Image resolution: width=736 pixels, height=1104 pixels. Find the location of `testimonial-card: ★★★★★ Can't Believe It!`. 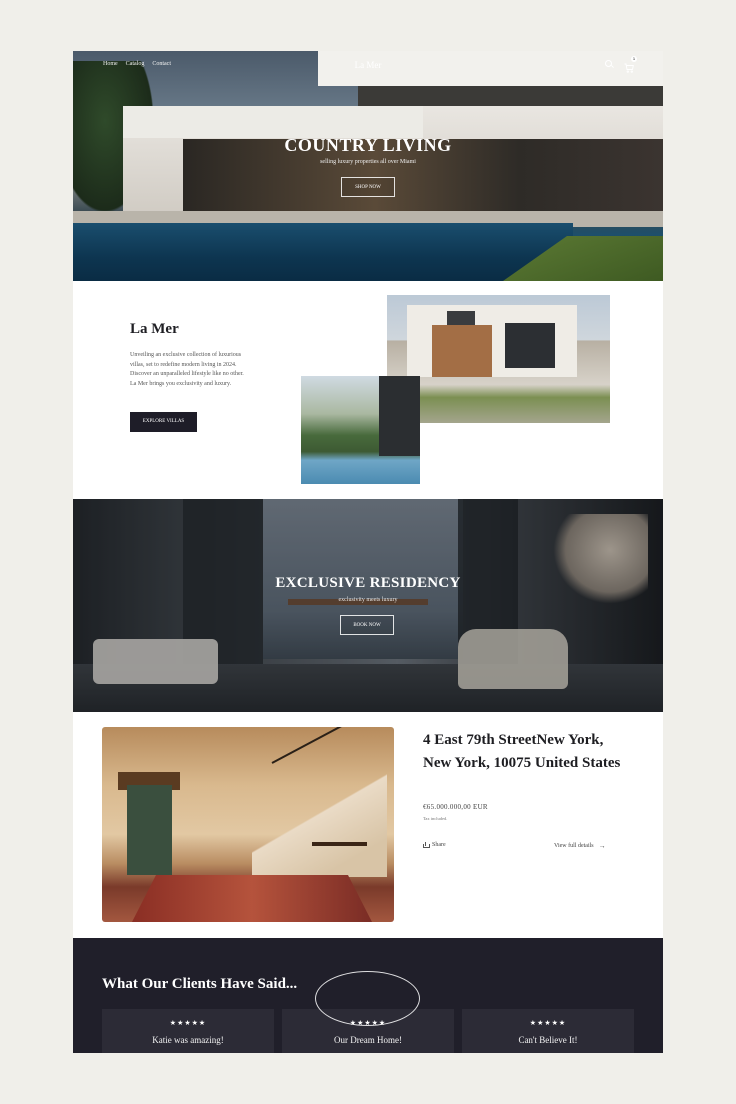

testimonial-card: ★★★★★ Can't Believe It! is located at coordinates (548, 1031).